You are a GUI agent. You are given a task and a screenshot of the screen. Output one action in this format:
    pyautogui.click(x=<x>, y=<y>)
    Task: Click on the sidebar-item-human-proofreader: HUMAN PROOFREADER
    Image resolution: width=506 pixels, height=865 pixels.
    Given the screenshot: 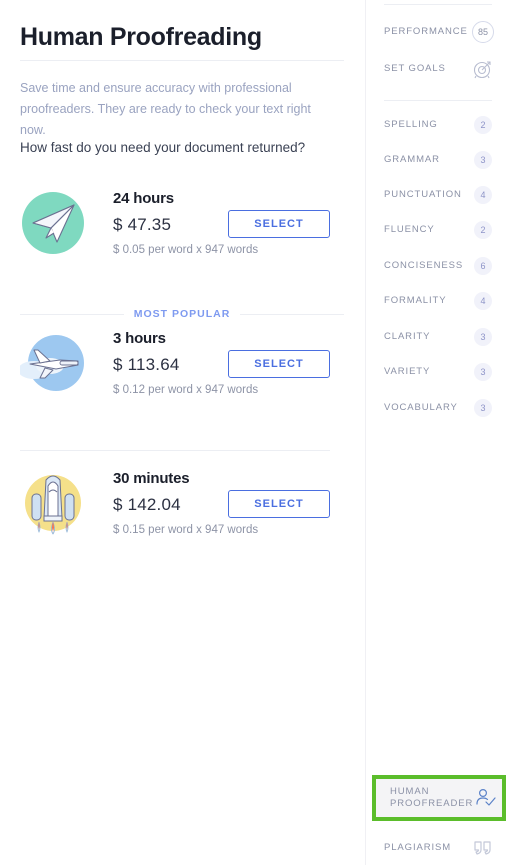 What is the action you would take?
    pyautogui.click(x=442, y=798)
    